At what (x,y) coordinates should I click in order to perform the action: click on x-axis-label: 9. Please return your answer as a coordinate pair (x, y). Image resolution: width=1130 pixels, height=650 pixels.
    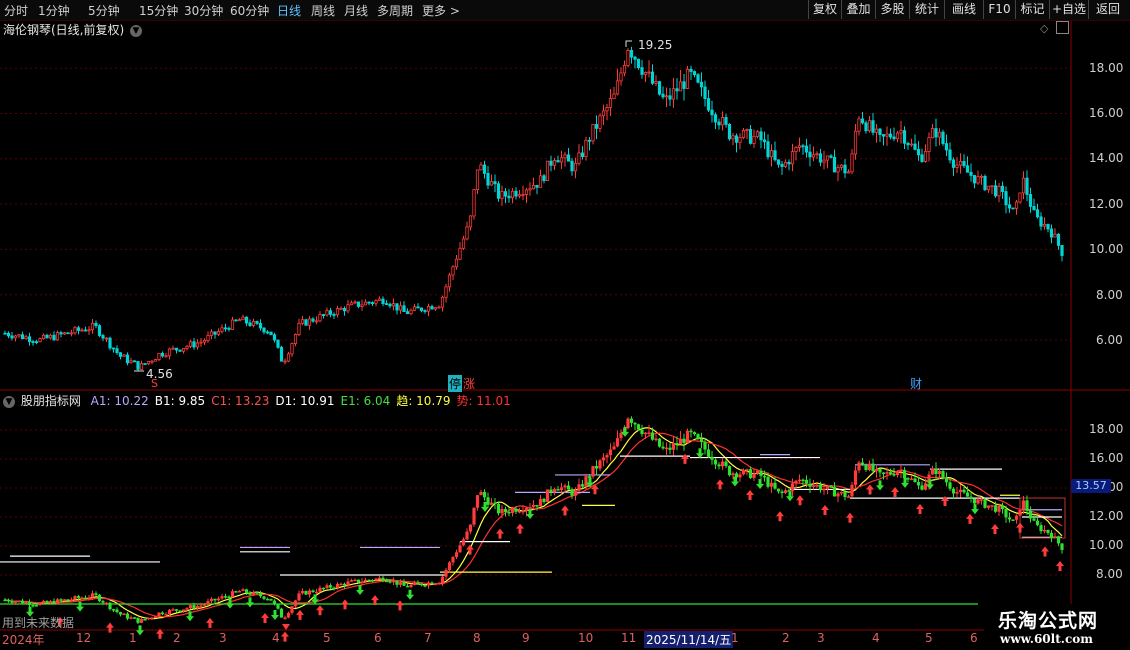
    Looking at the image, I should click on (526, 638).